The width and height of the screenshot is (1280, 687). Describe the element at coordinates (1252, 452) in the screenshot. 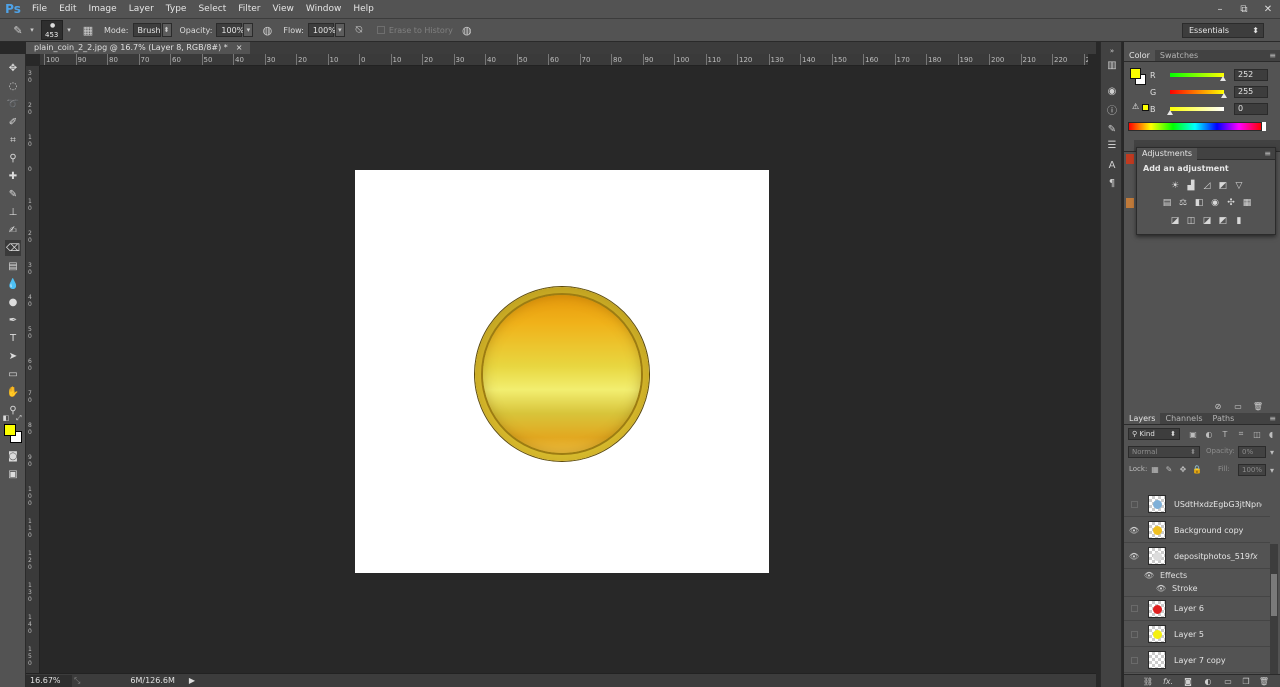

I see `layer-opacity-input: 0%` at that location.